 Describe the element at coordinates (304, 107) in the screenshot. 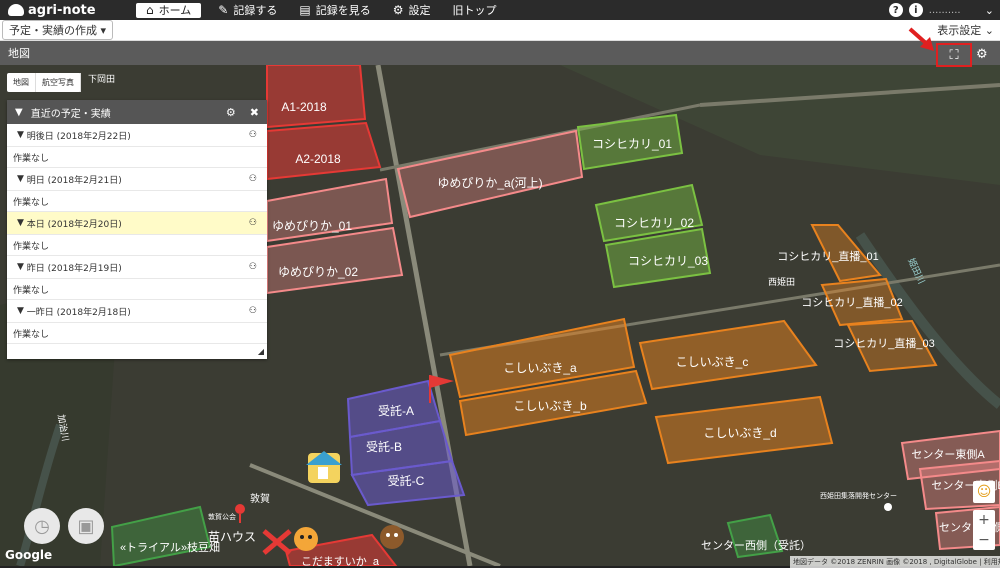

I see `field-a1-2018-label: A1-2018` at that location.